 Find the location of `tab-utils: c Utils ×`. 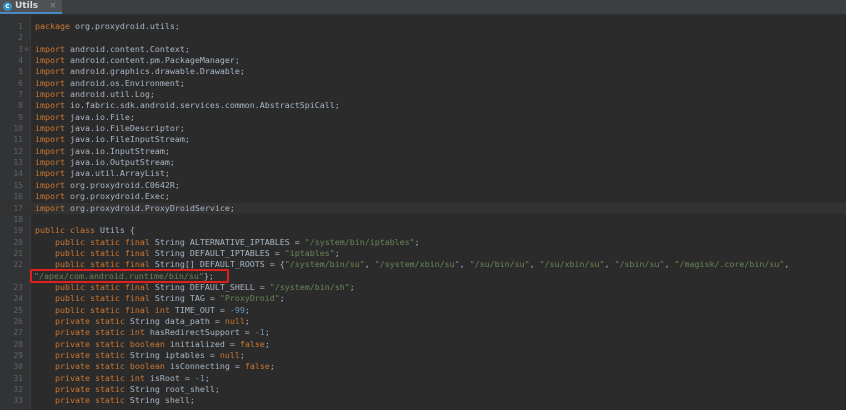

tab-utils: c Utils × is located at coordinates (31, 7).